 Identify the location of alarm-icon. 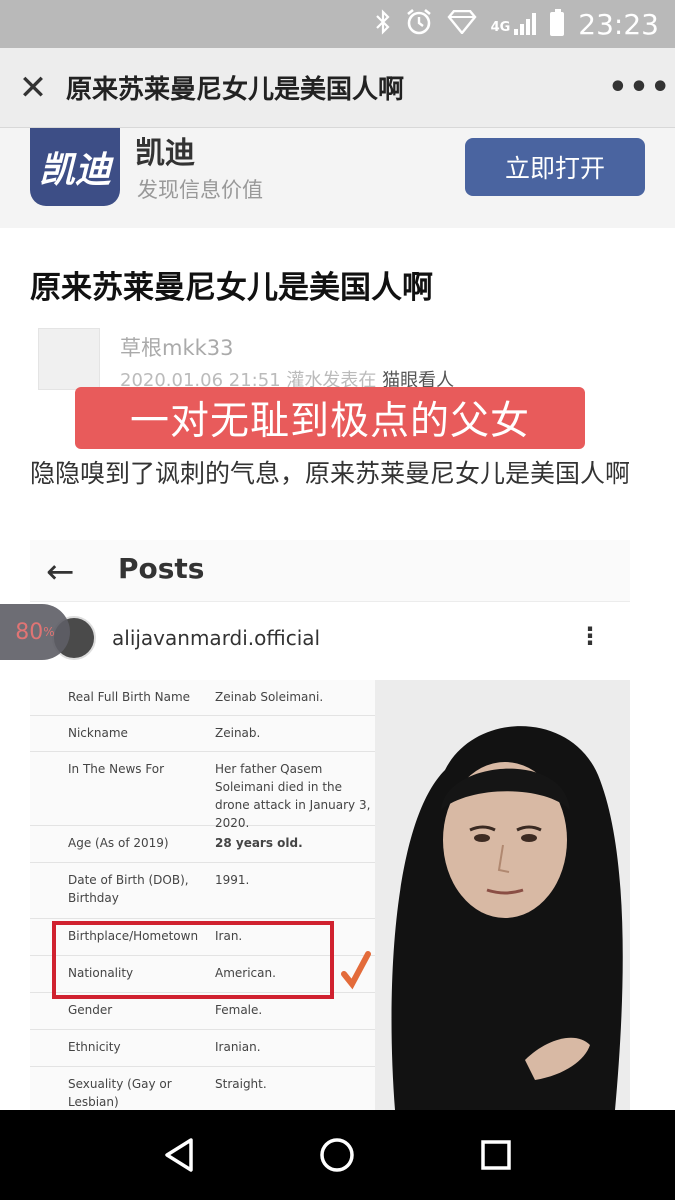
(419, 24).